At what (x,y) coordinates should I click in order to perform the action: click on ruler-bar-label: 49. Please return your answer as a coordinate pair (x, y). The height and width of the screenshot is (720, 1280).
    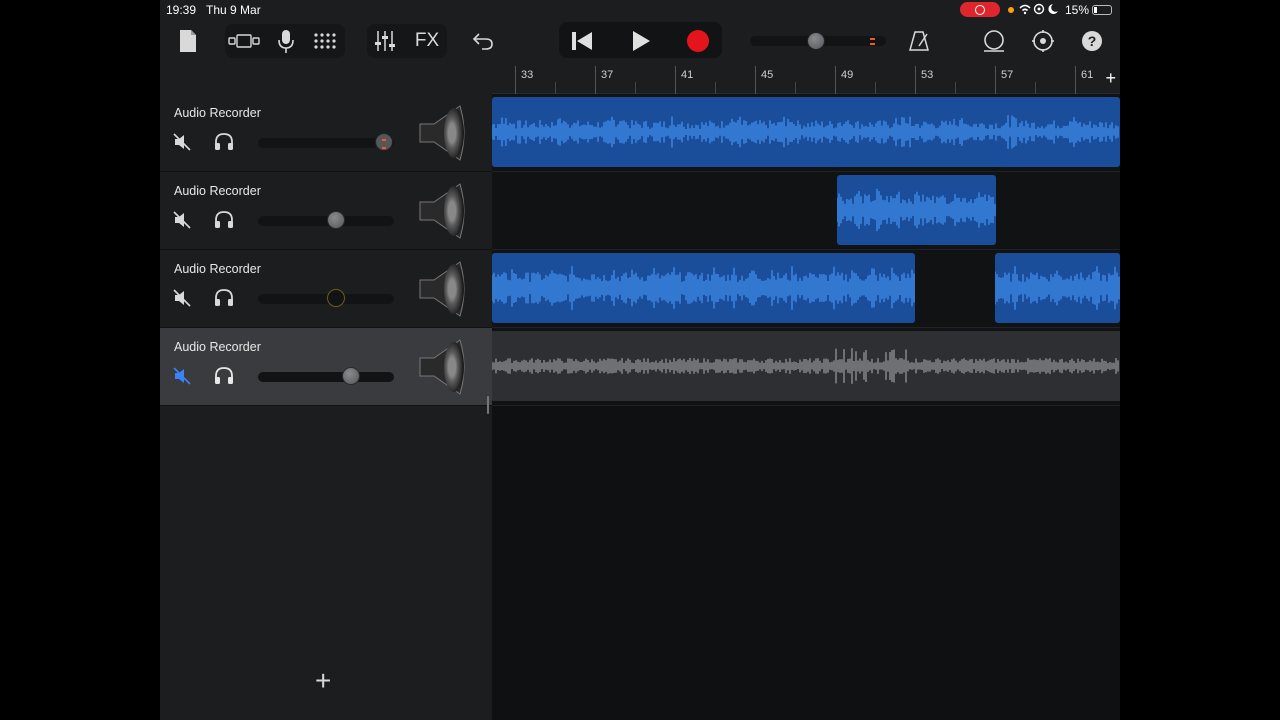
    Looking at the image, I should click on (847, 75).